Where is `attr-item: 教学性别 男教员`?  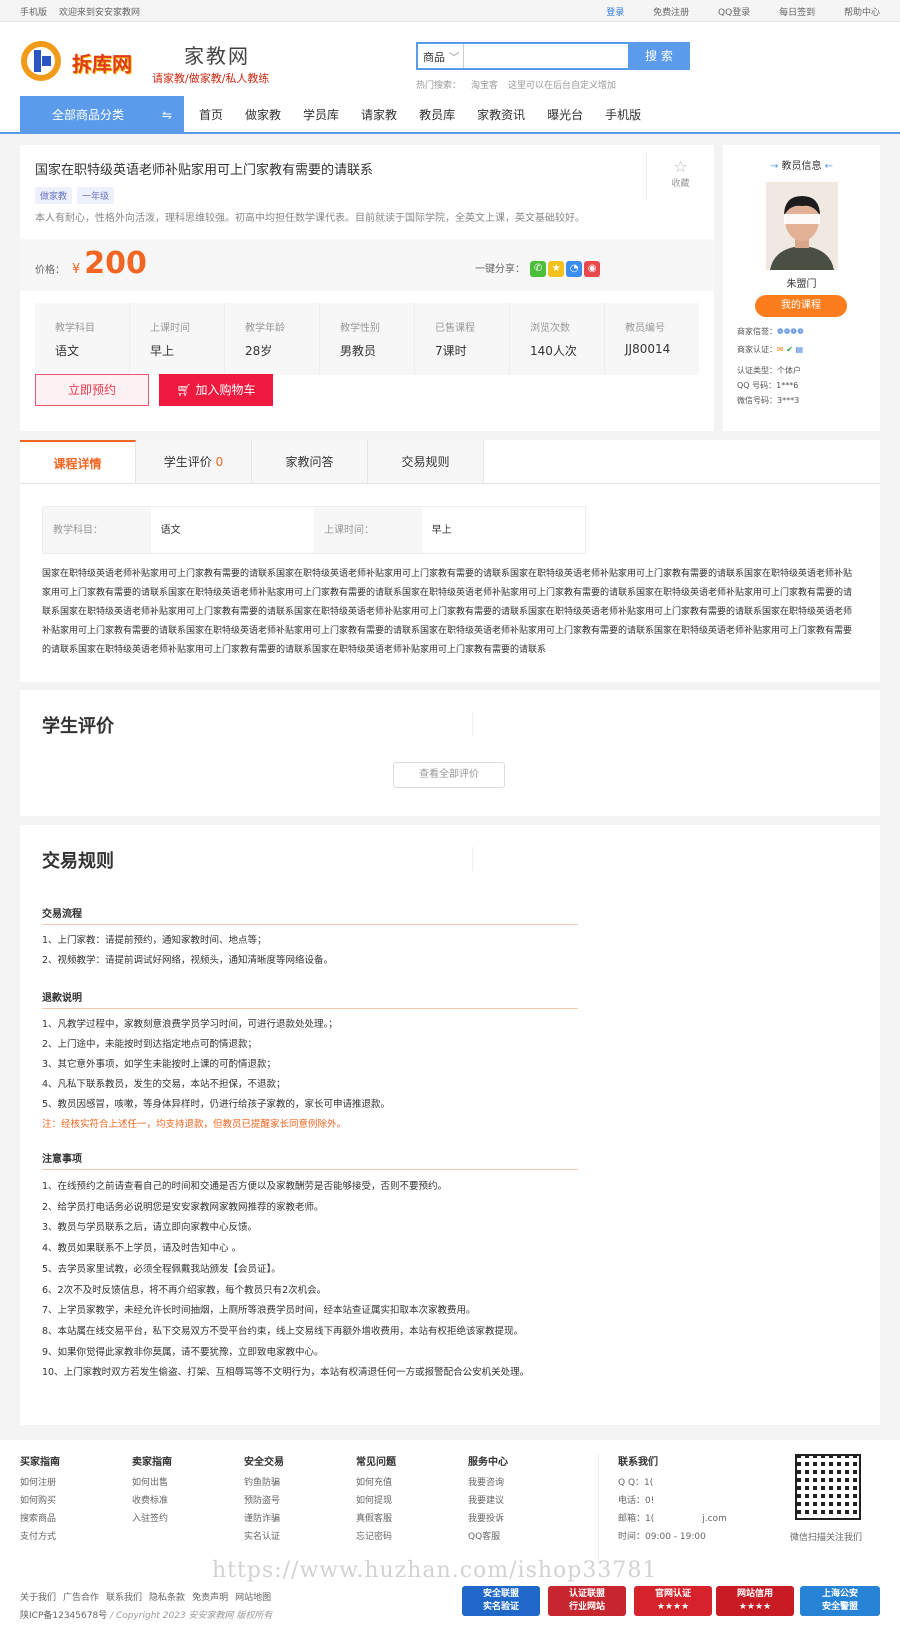 attr-item: 教学性别 男教员 is located at coordinates (367, 339).